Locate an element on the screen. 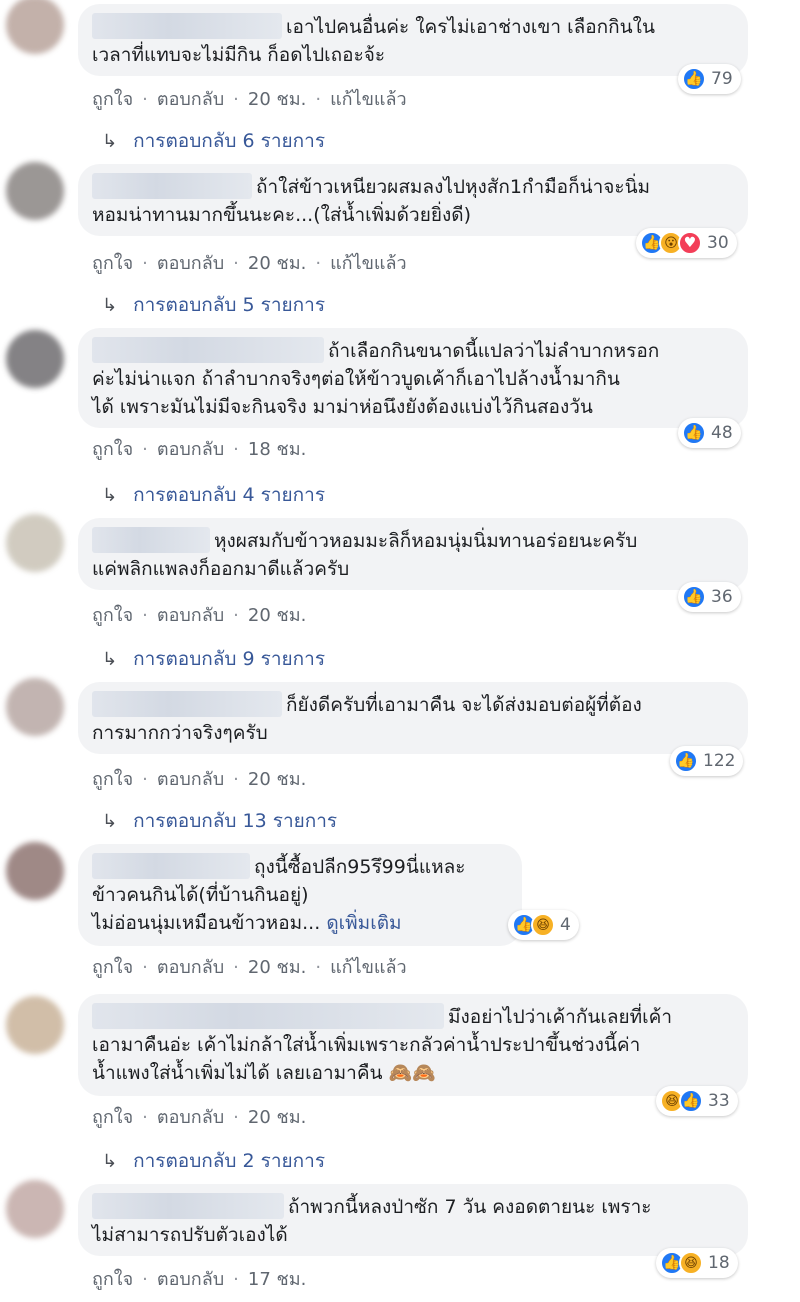 This screenshot has height=1302, width=800. comment-text: ถ้าพวกนี้หลงป่าซัก 7 วัน คงอดตายนะ เพราะ is located at coordinates (470, 1207).